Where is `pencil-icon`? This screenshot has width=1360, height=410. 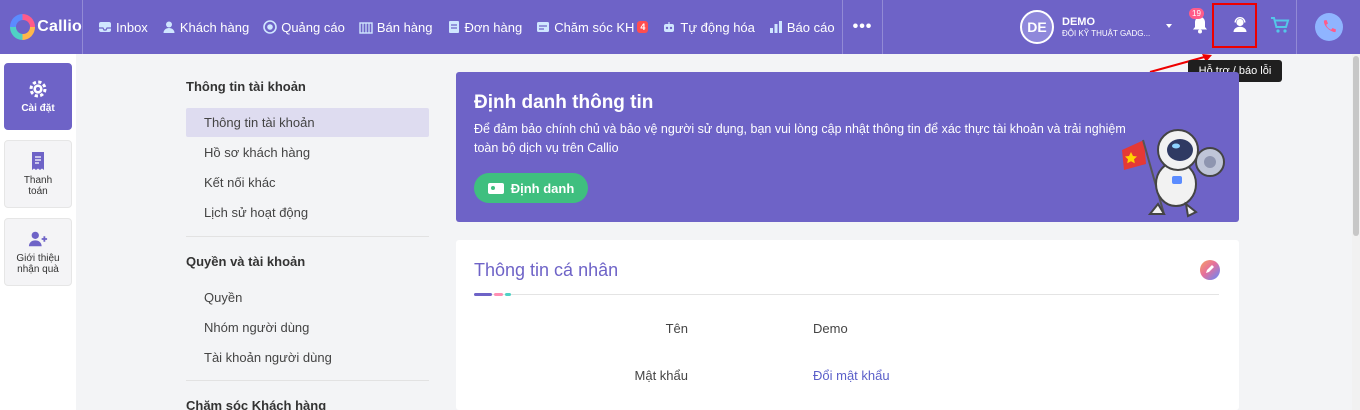 pencil-icon is located at coordinates (1210, 270).